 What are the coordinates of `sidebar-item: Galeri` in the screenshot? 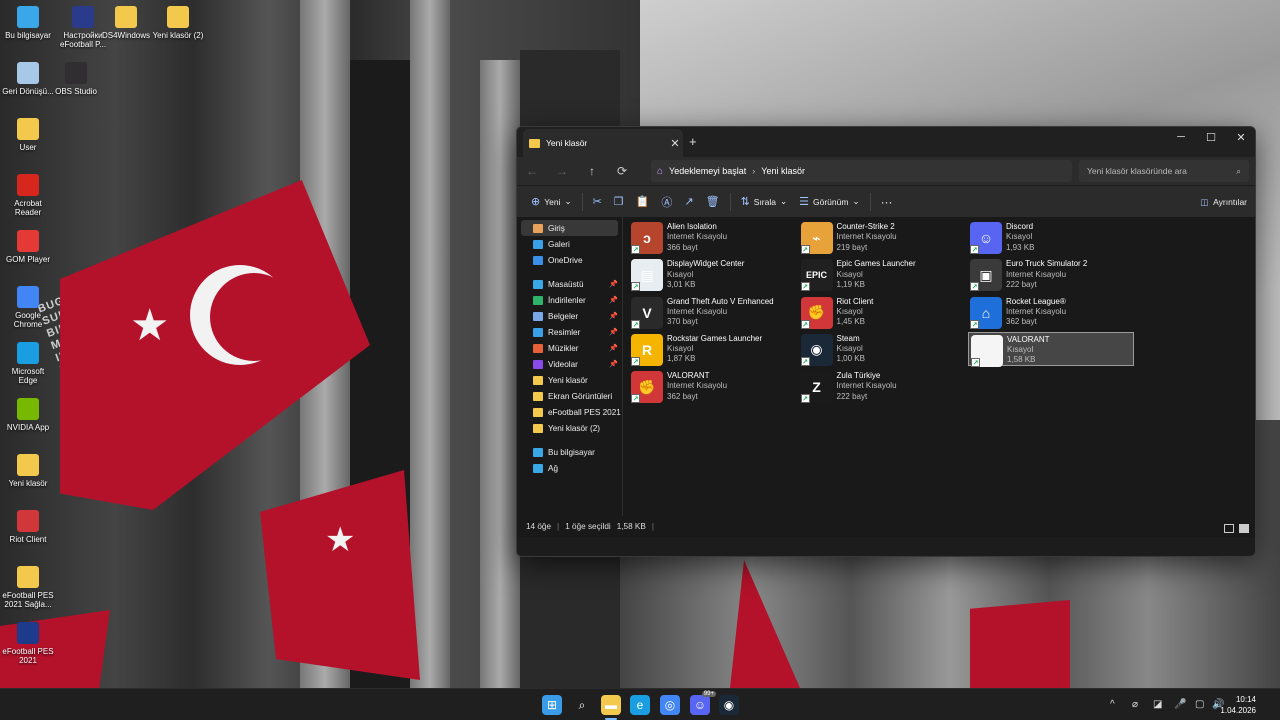 It's located at (569, 244).